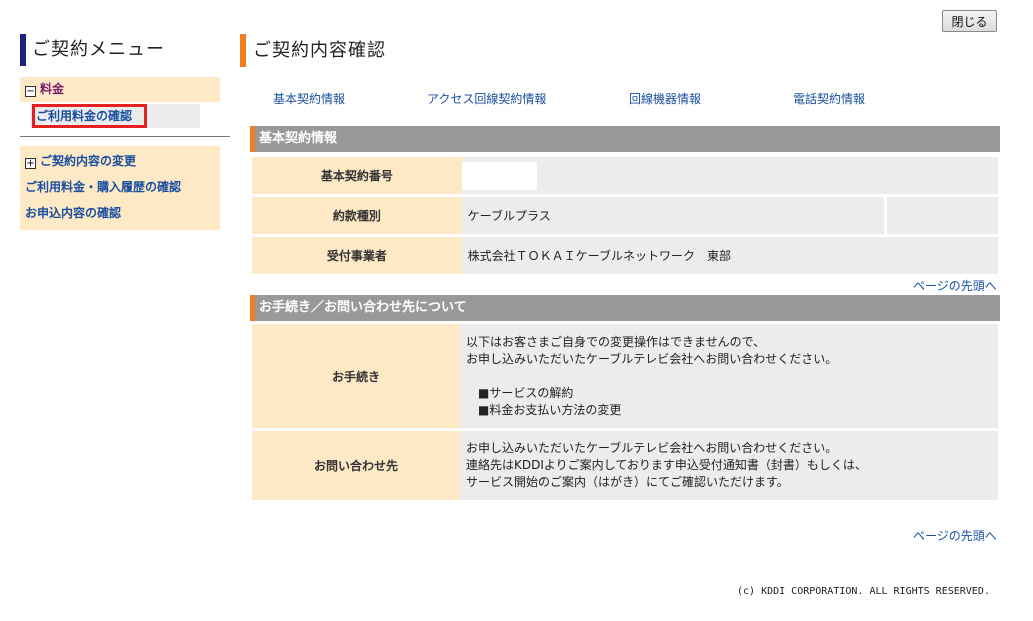  I want to click on contact-text-line: お申し込みいただいたケーブルテレビ会社へお問い合わせください。, so click(652, 448).